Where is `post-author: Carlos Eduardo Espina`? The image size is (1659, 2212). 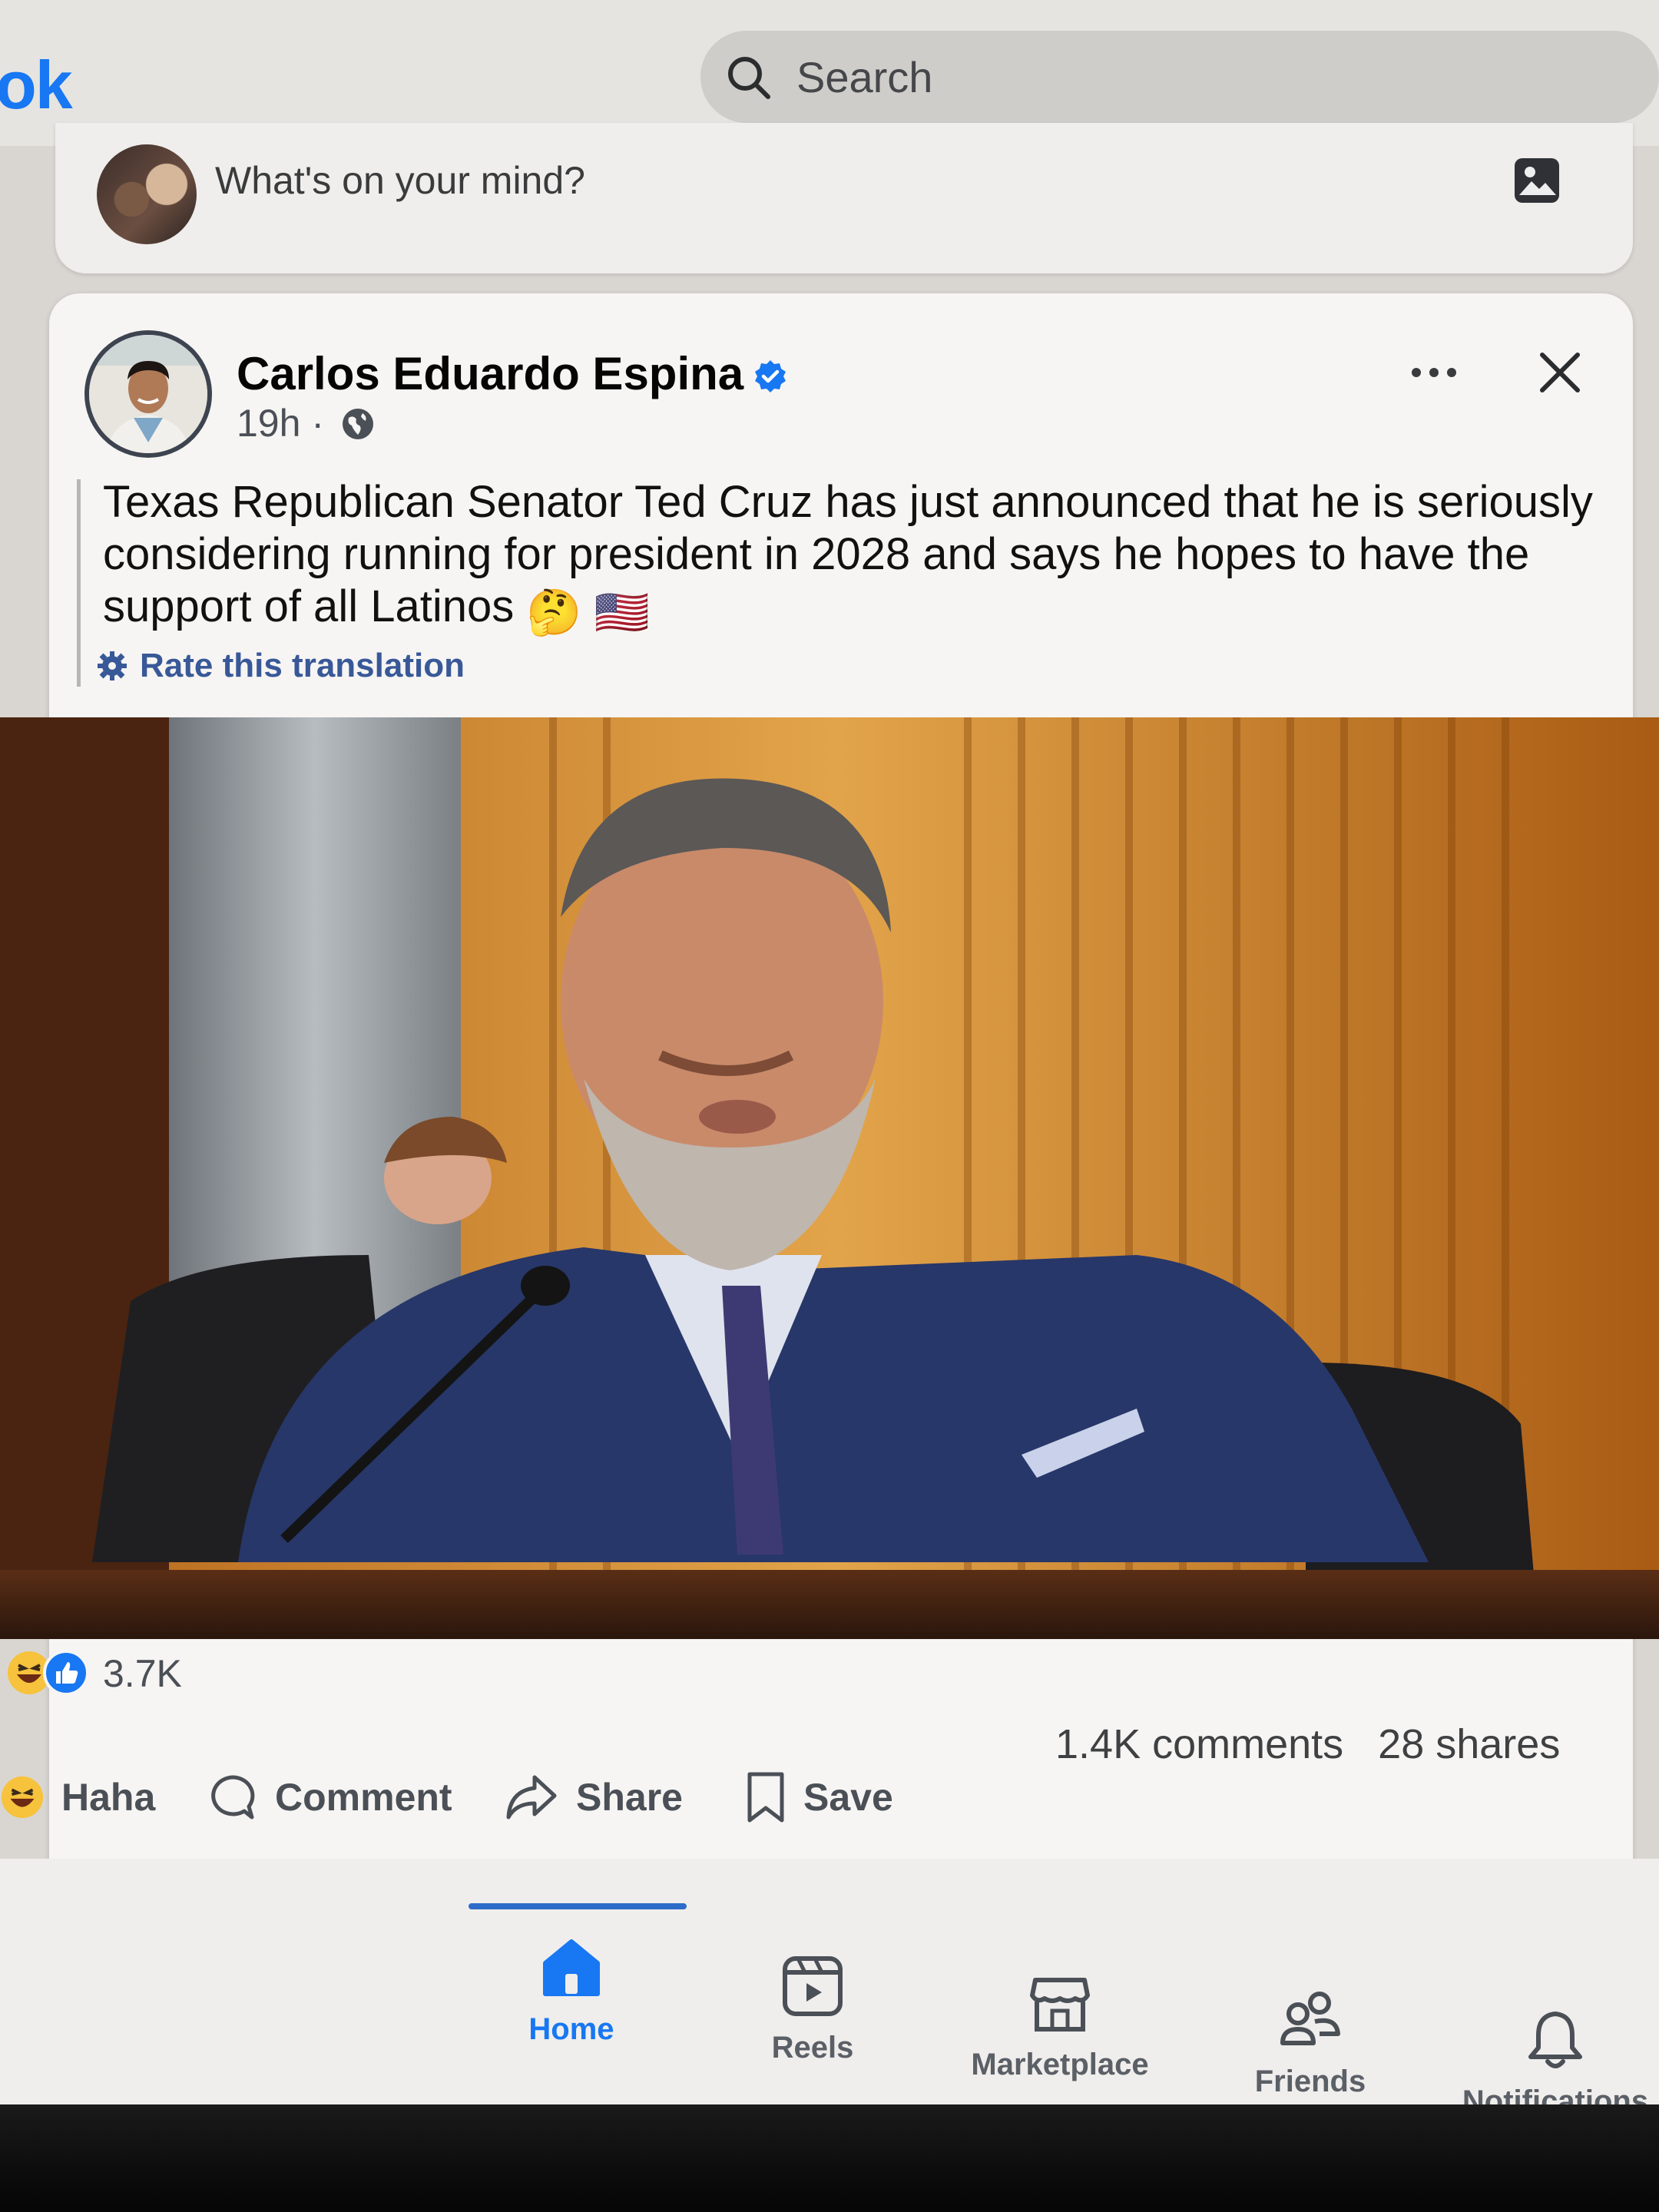
post-author: Carlos Eduardo Espina is located at coordinates (512, 374).